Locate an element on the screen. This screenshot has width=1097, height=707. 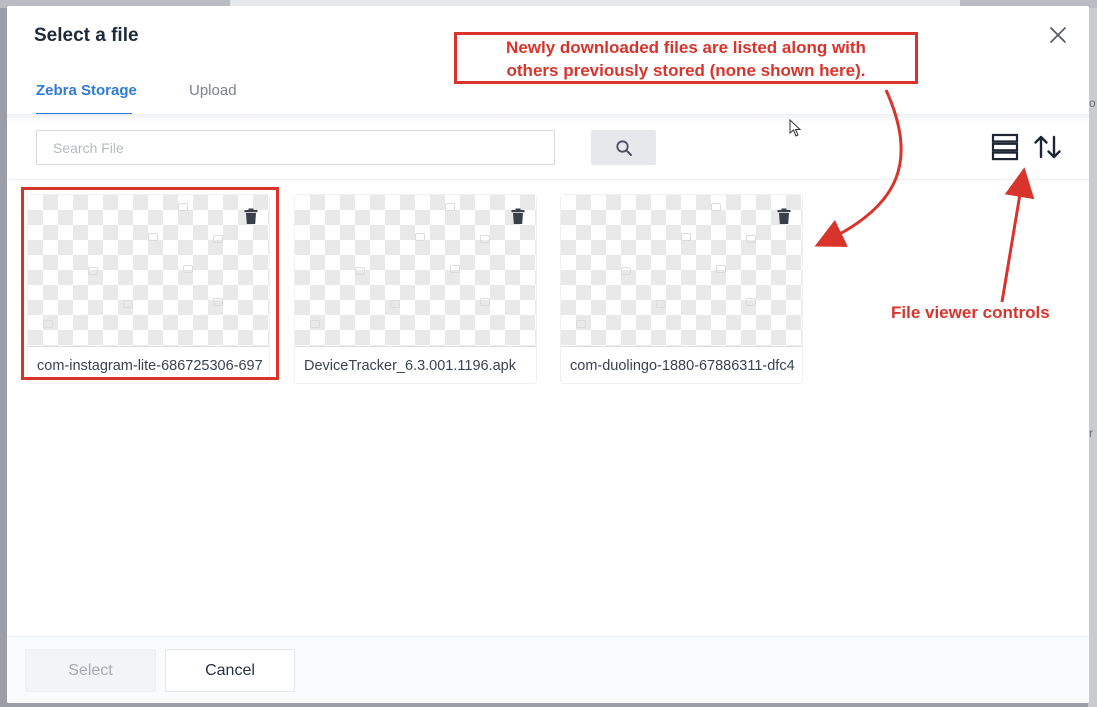
close-button is located at coordinates (1058, 35).